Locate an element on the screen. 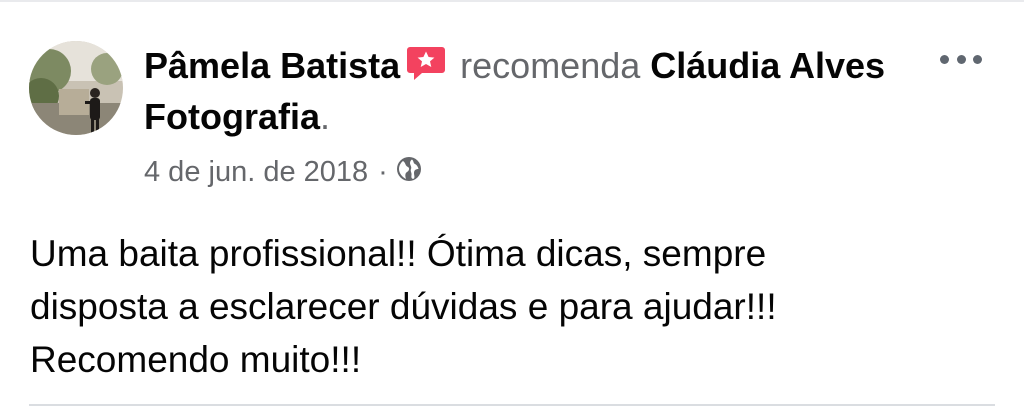  globe-icon is located at coordinates (409, 173).